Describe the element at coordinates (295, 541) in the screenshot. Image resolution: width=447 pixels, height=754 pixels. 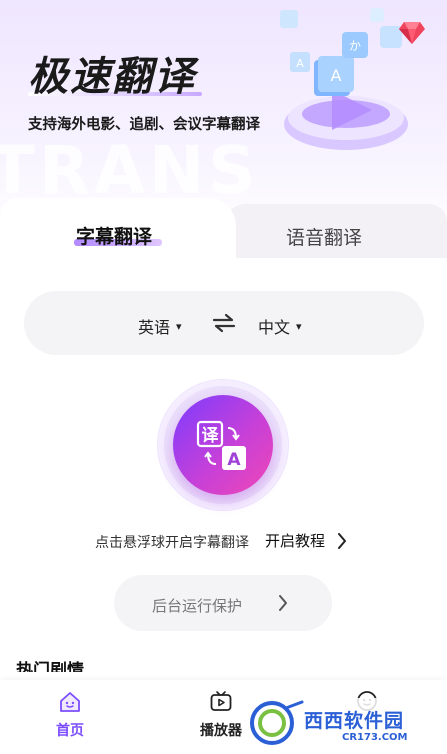
I see `tutorial-label: 开启教程` at that location.